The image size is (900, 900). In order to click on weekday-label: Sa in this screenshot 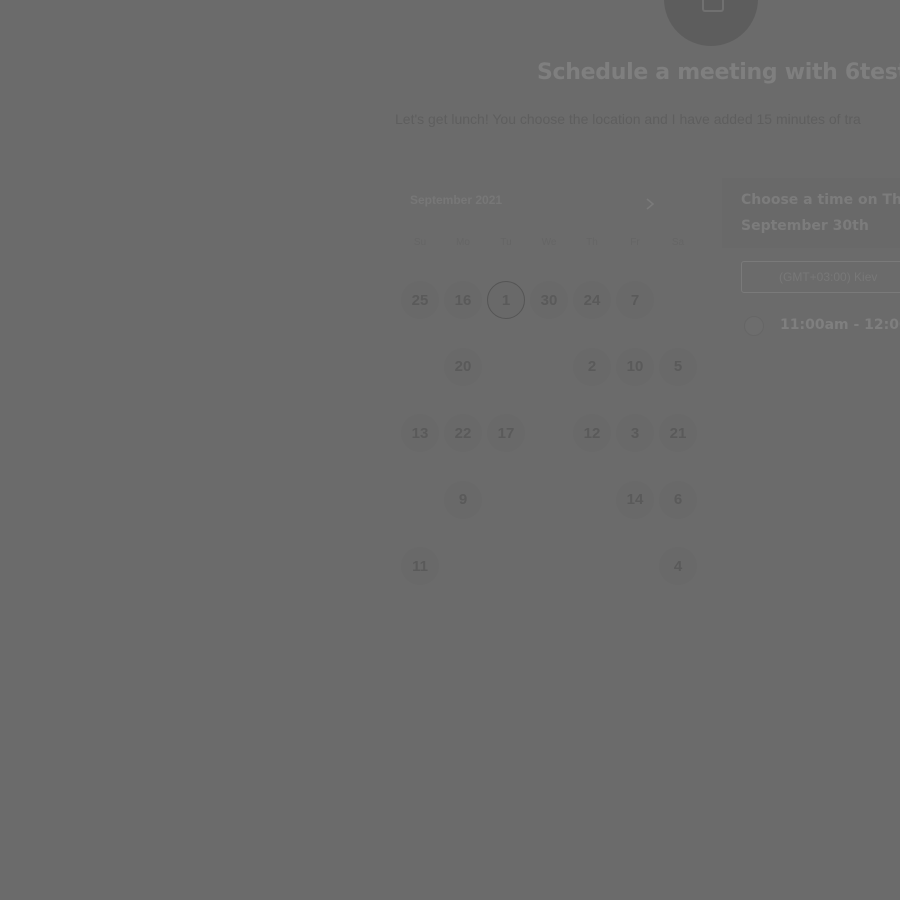, I will do `click(678, 242)`.